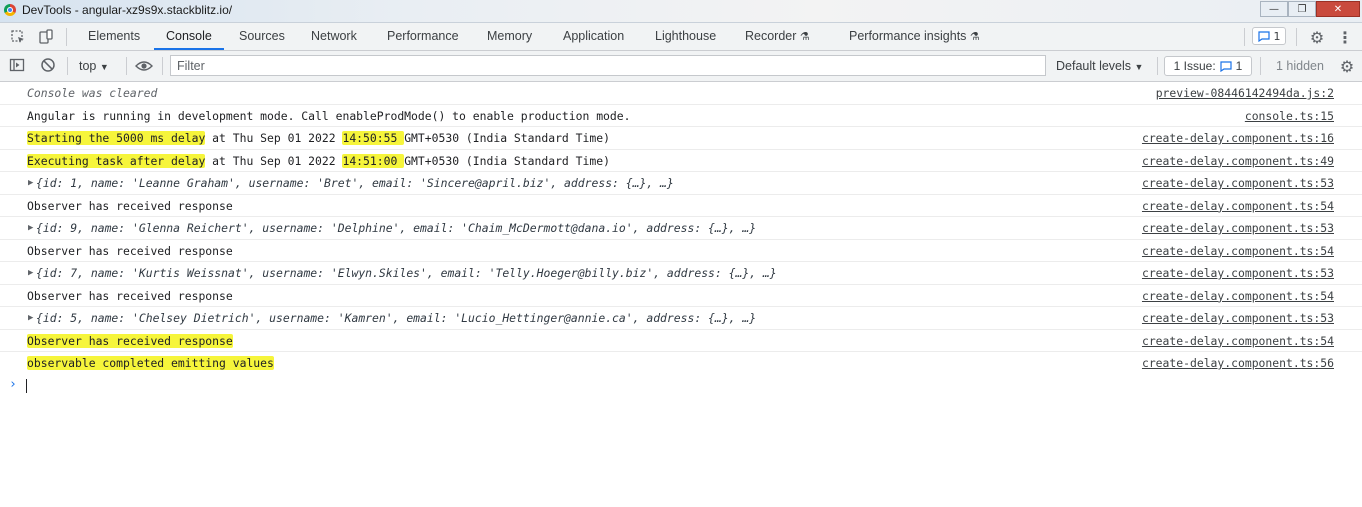  Describe the element at coordinates (1347, 66) in the screenshot. I see `console-settings-gear-icon: ⚙` at that location.